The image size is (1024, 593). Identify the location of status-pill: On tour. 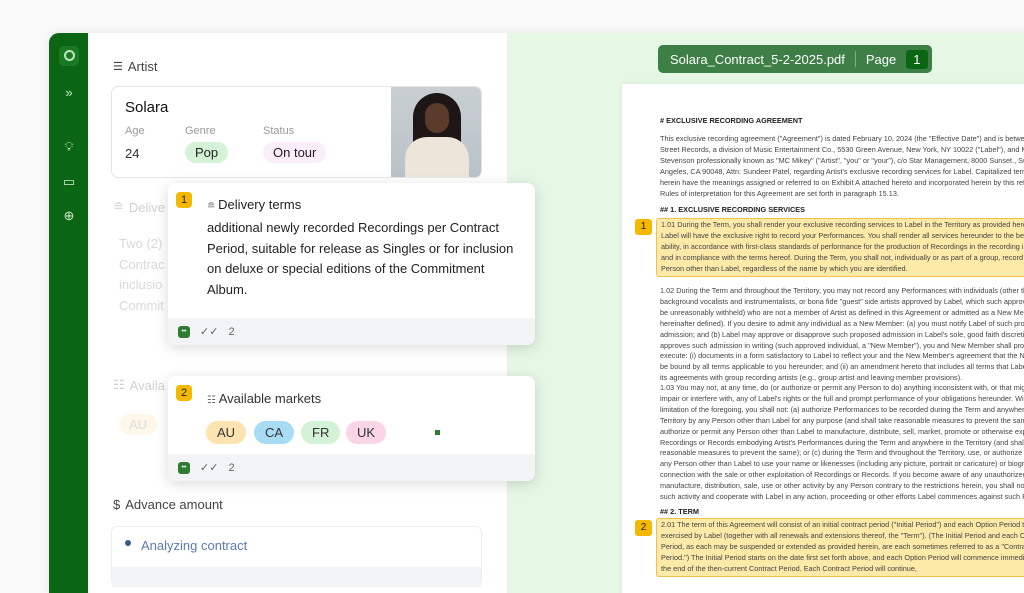
(295, 152).